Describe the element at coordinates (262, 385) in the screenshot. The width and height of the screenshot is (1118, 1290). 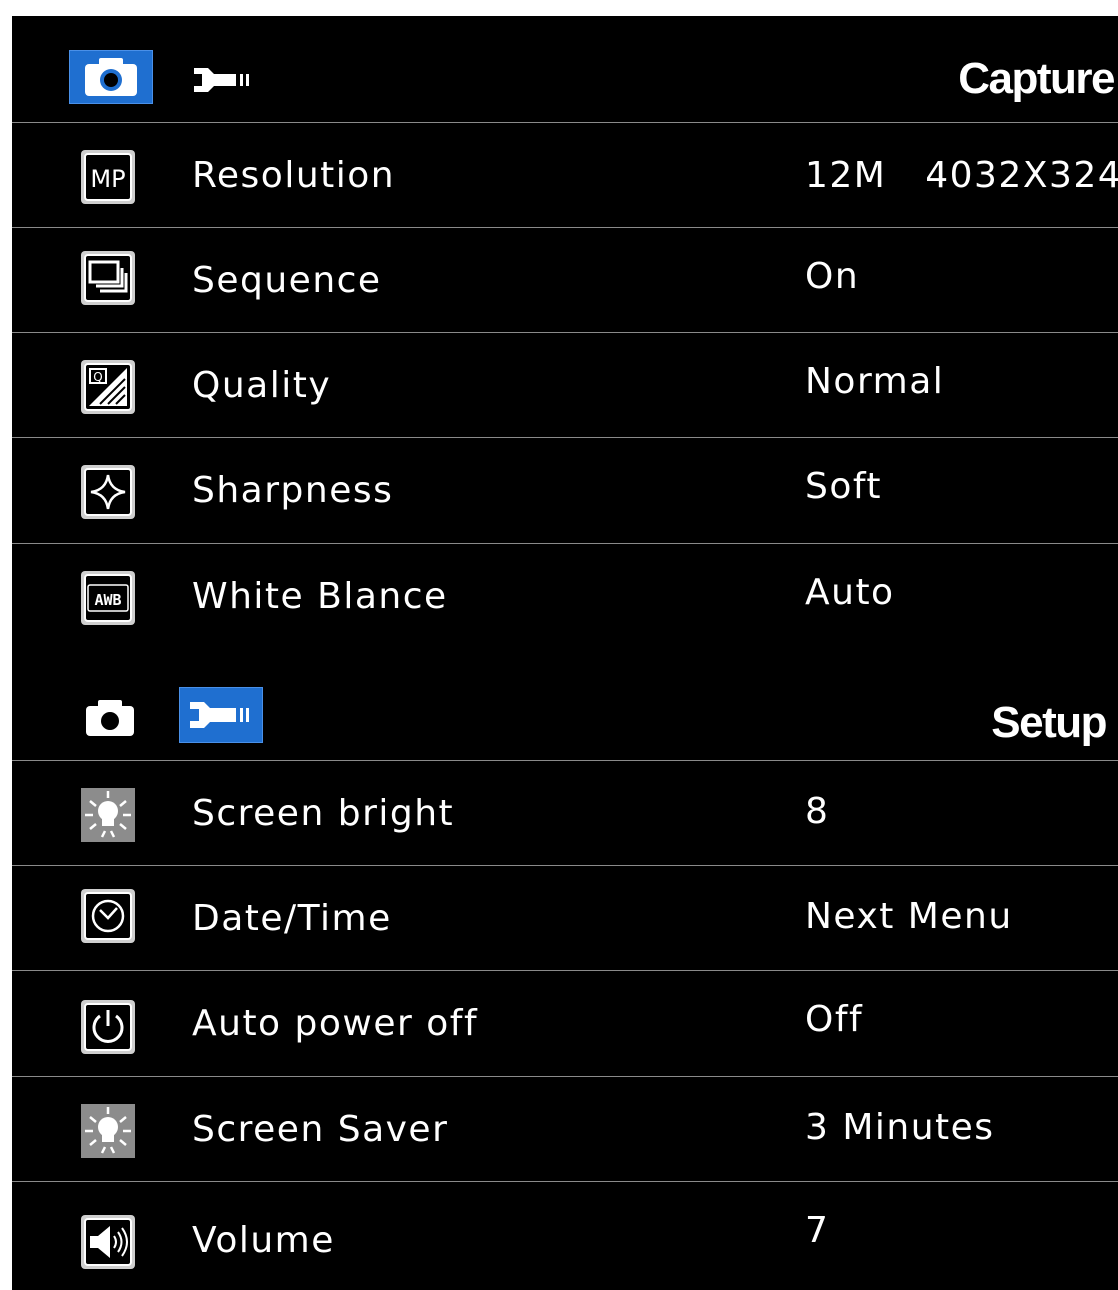
I see `quality-label: Quality` at that location.